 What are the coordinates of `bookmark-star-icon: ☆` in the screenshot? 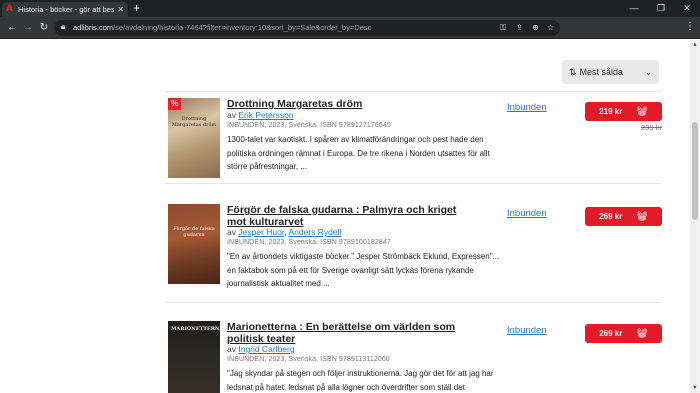 It's located at (550, 27).